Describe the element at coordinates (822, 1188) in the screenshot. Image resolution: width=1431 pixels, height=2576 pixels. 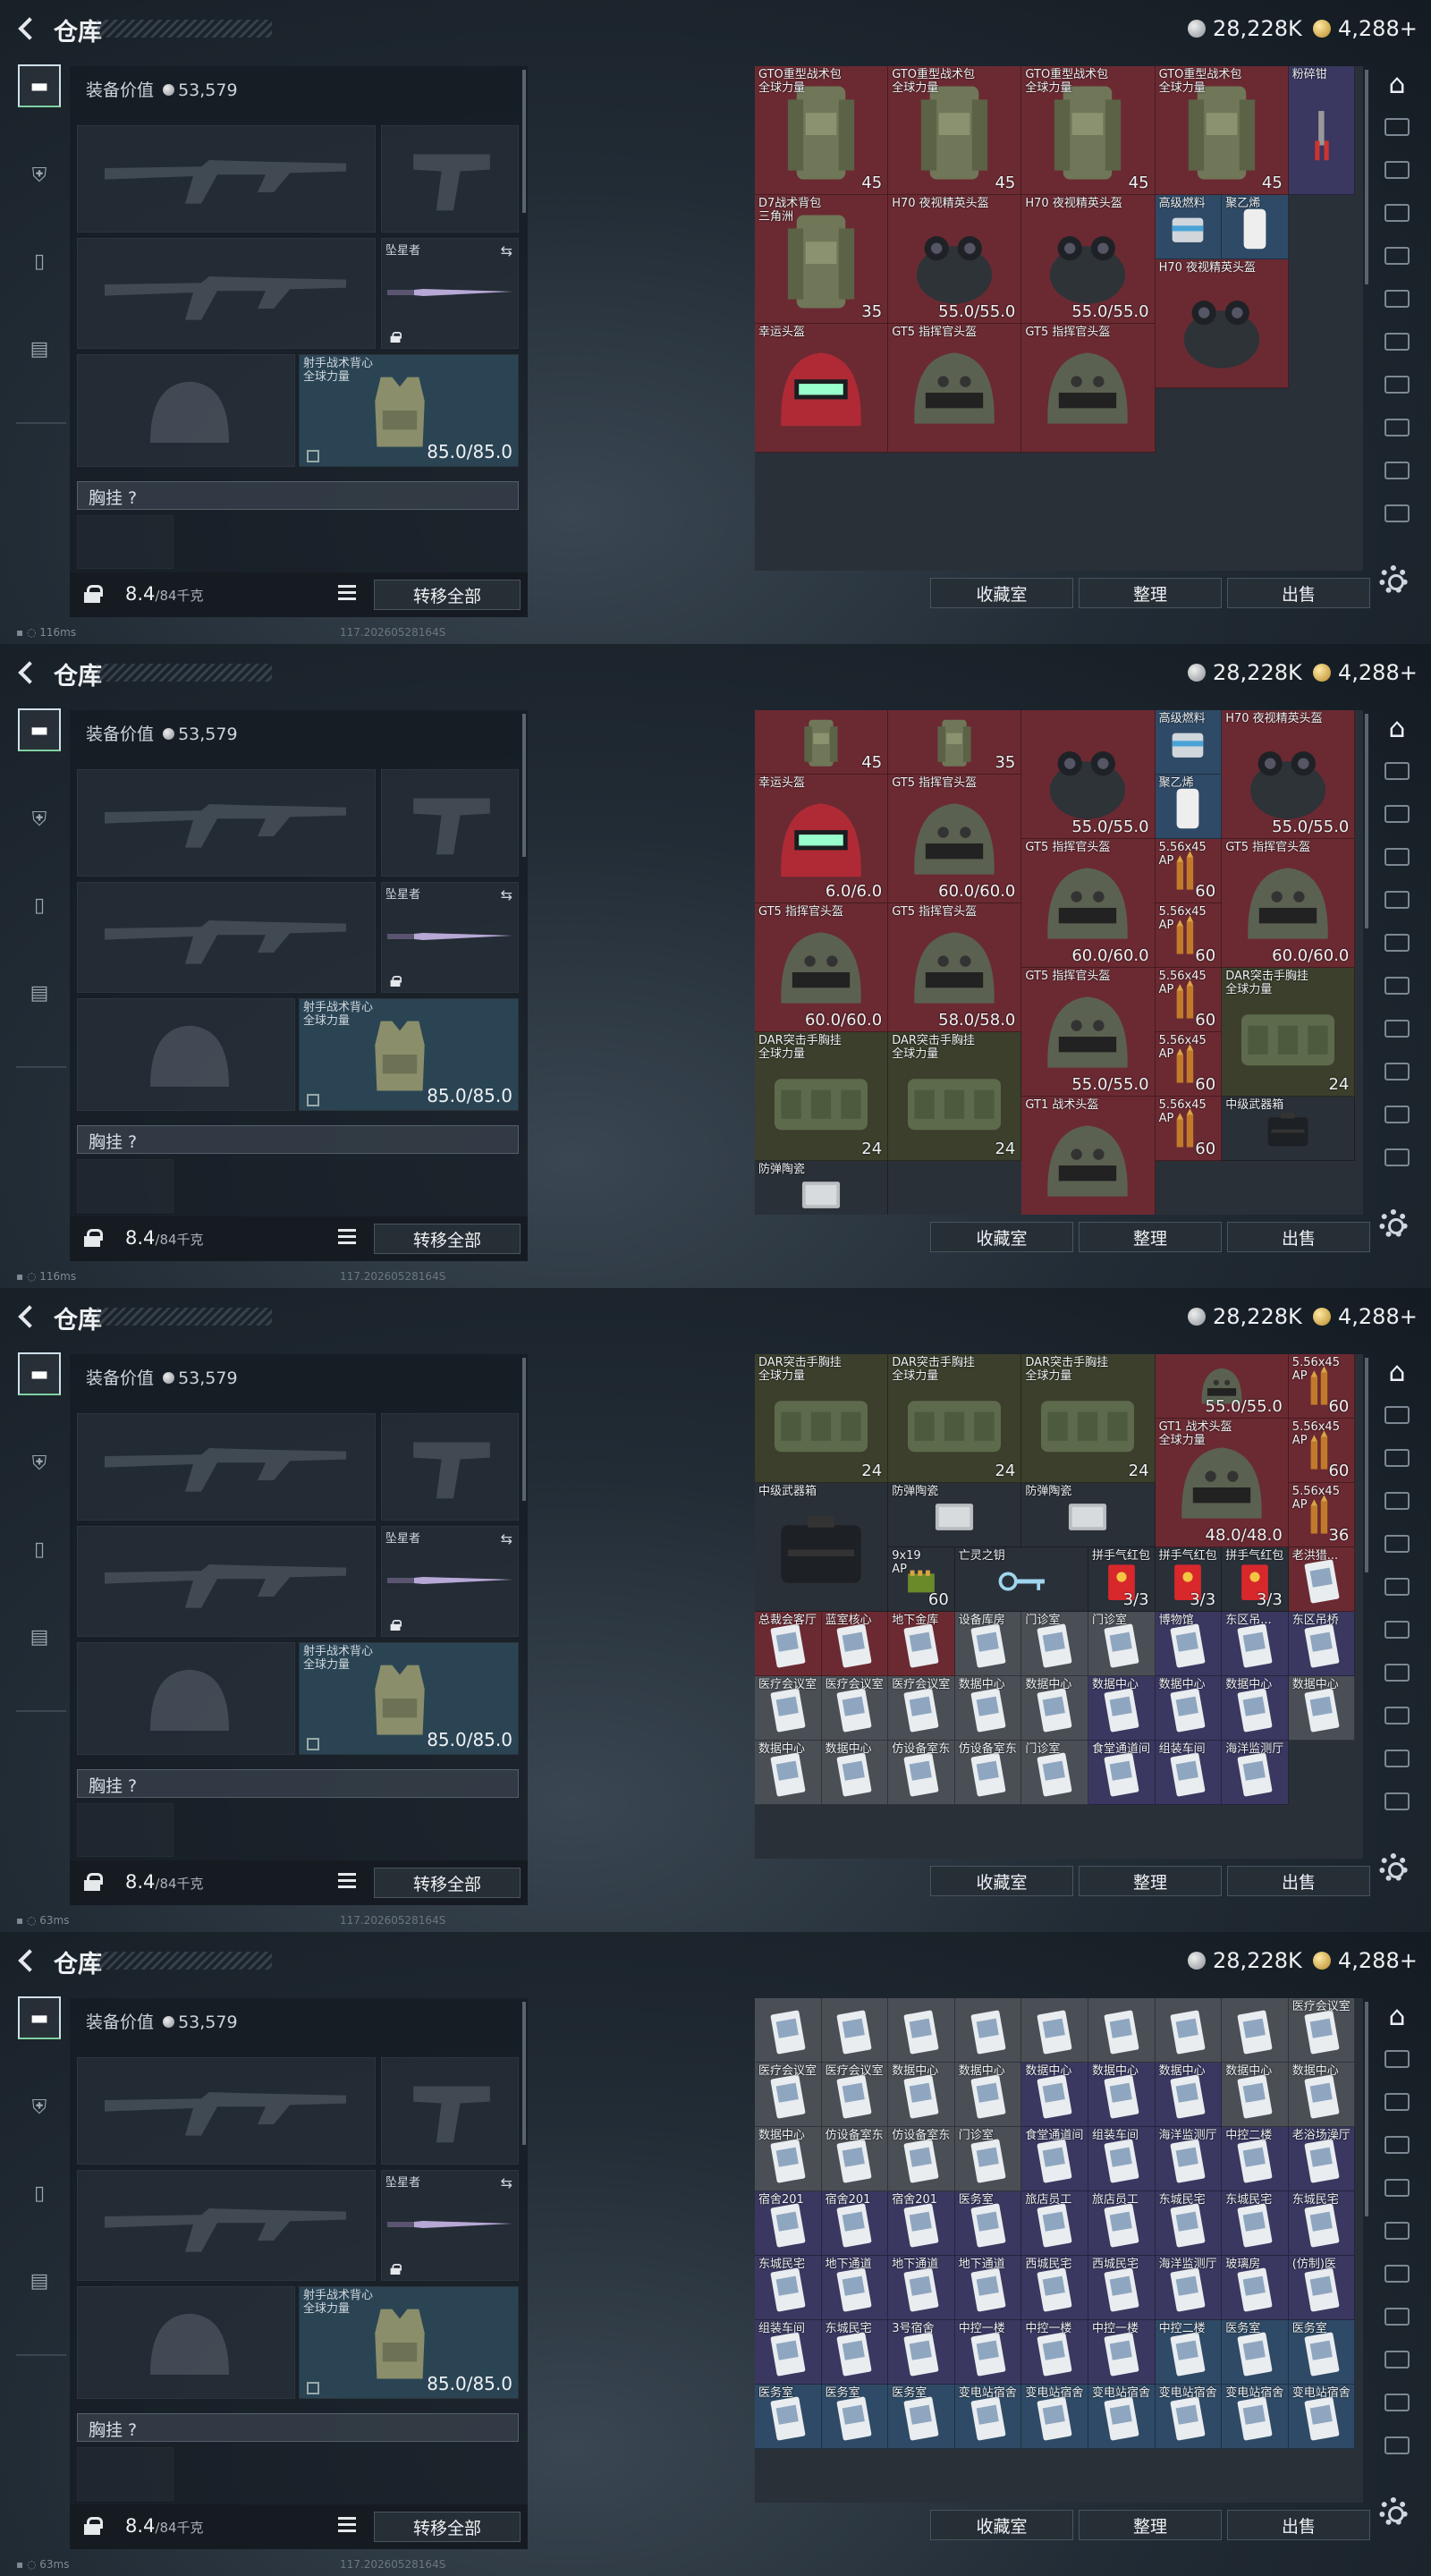
I see `stash-item: 防弹陶瓷` at that location.